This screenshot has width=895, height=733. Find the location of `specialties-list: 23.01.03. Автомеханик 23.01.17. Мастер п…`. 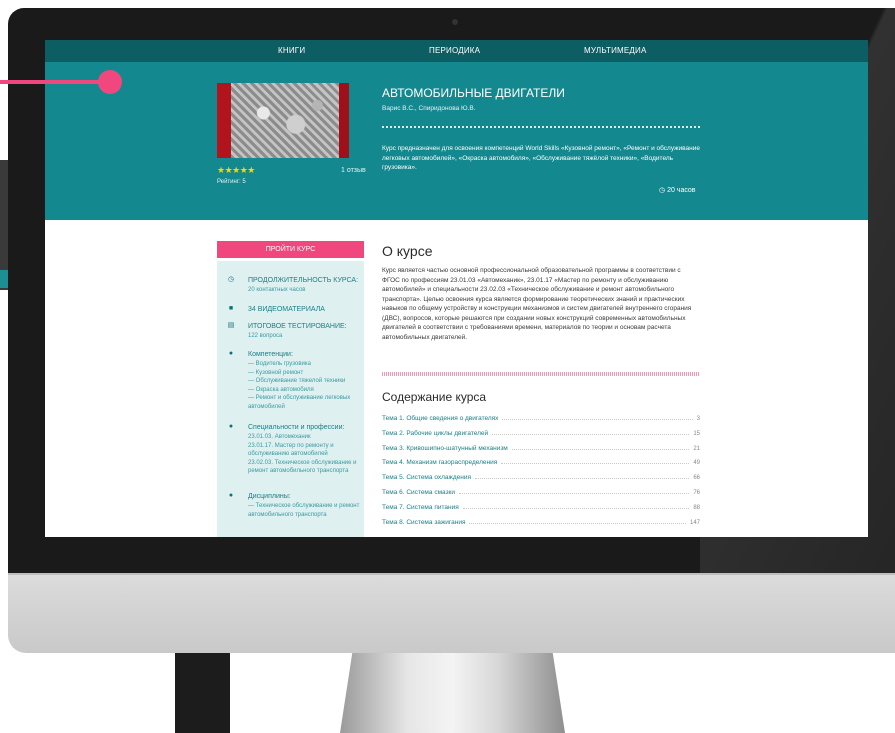

specialties-list: 23.01.03. Автомеханик 23.01.17. Мастер п… is located at coordinates (302, 454).